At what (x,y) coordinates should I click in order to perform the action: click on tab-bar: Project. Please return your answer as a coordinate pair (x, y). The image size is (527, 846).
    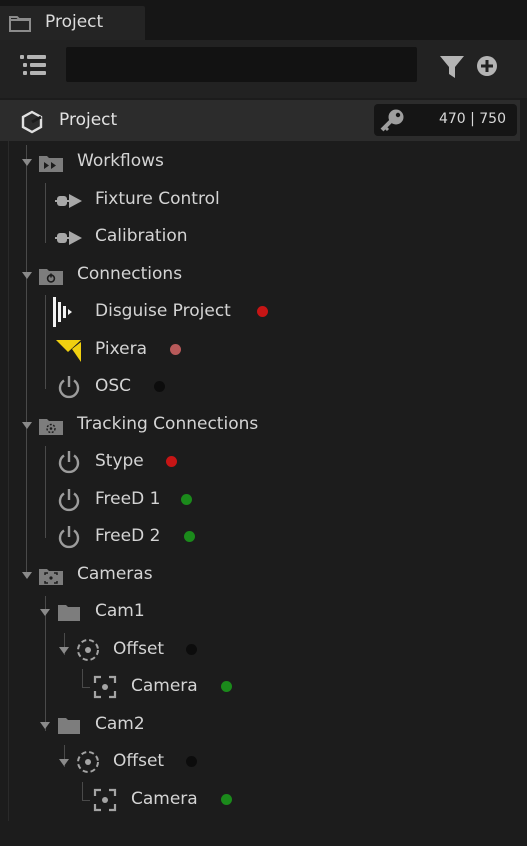
    Looking at the image, I should click on (263, 20).